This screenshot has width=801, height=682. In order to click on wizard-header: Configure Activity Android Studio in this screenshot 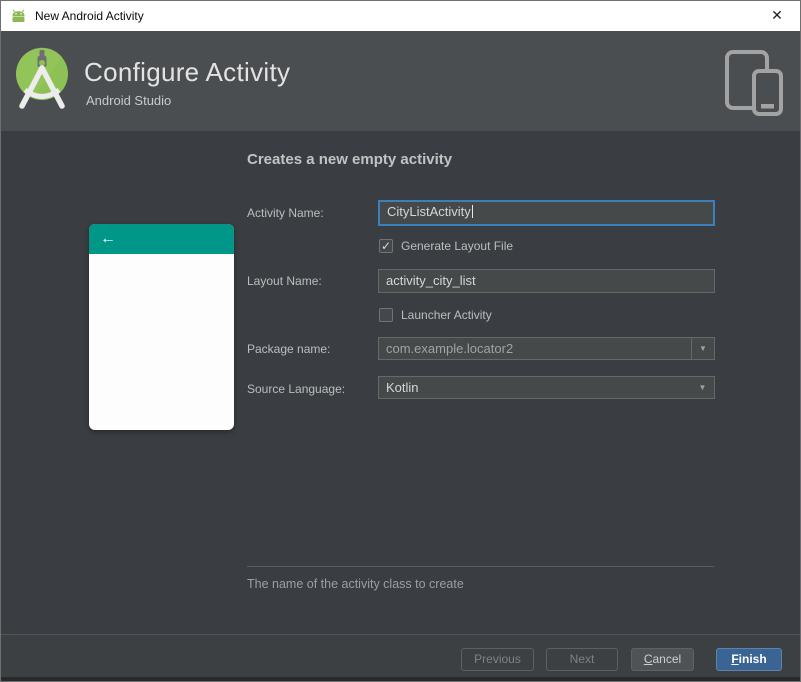, I will do `click(400, 81)`.